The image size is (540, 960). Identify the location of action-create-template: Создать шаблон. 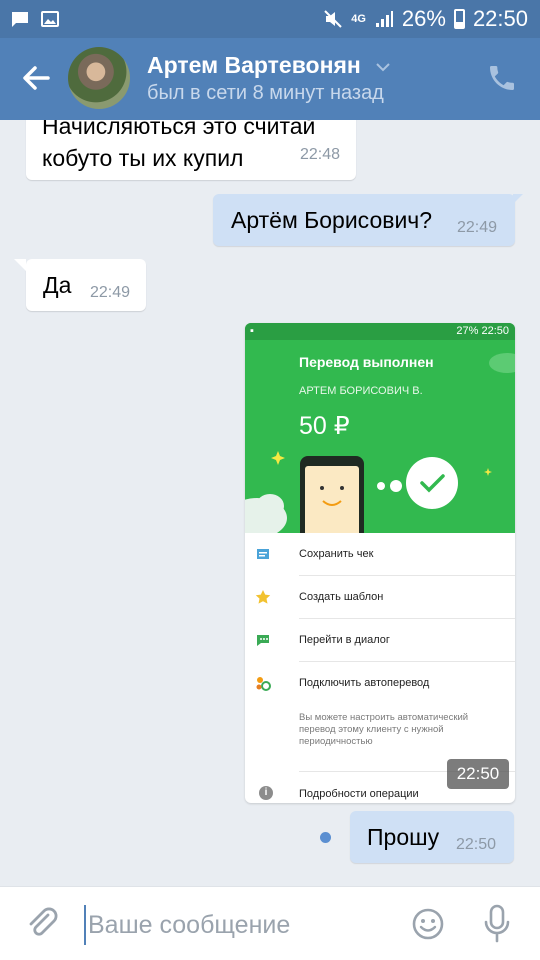
(385, 597).